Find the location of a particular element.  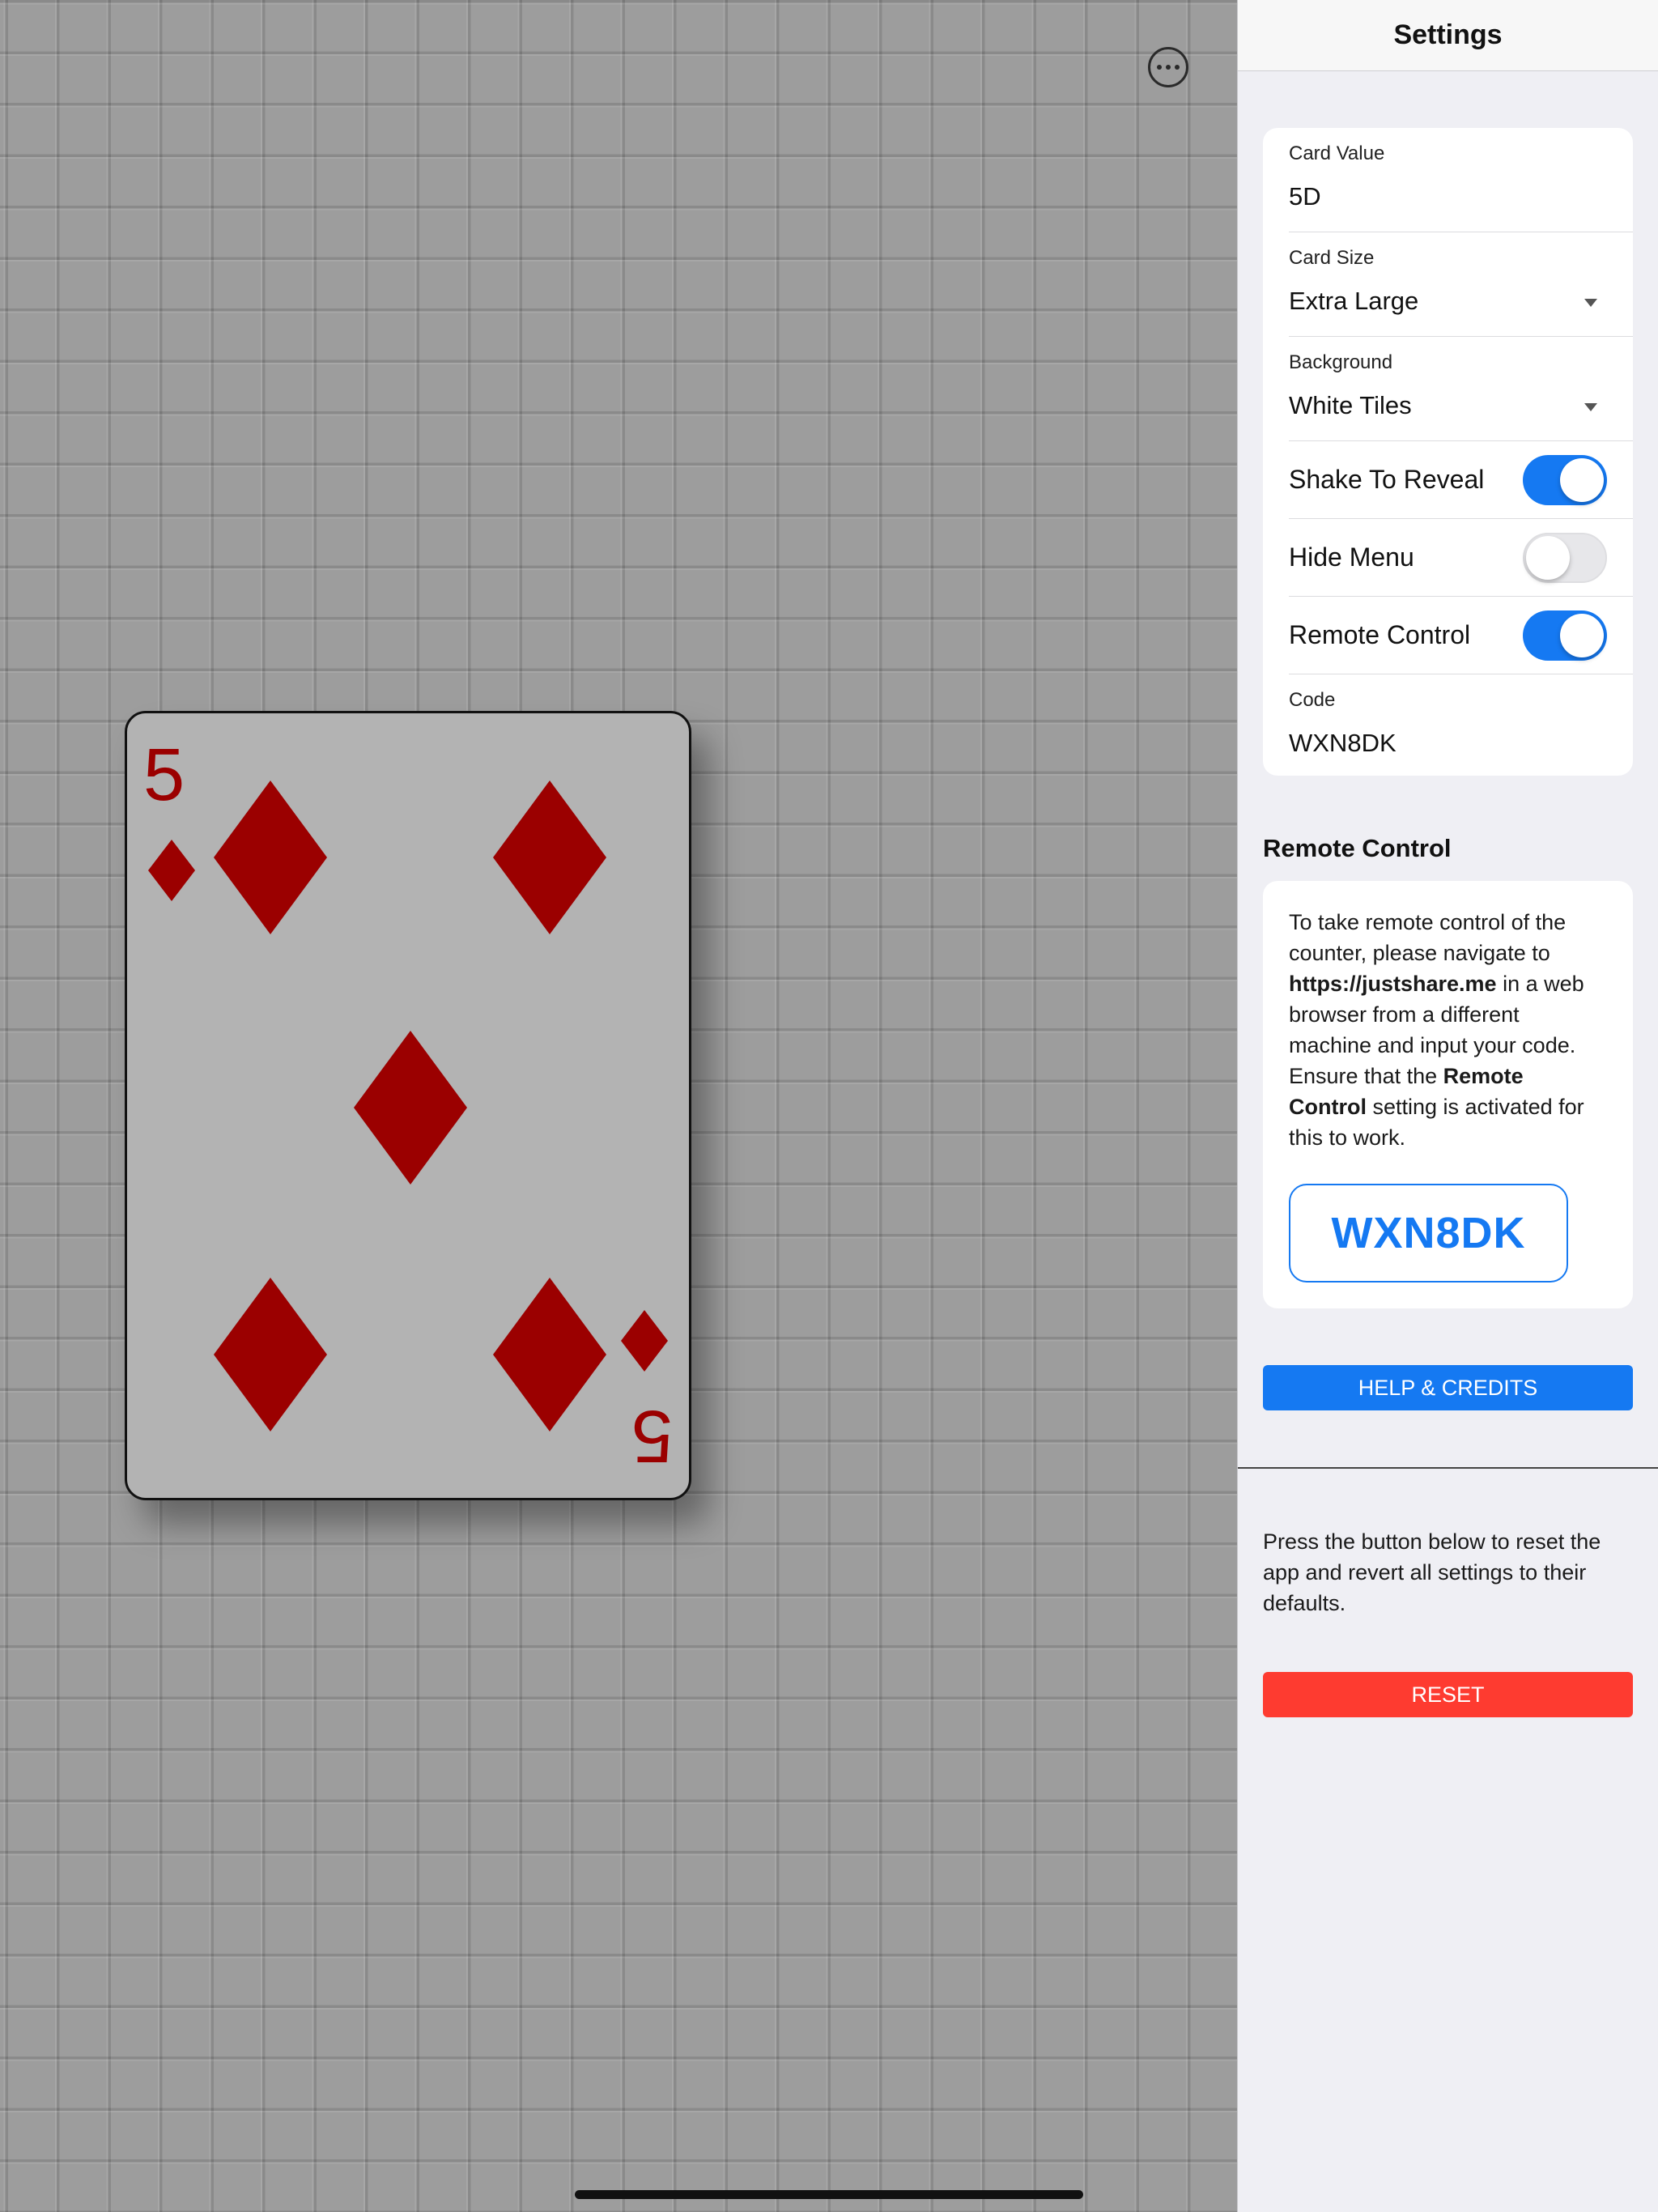

shake-to-reveal-row: Shake To Reveal is located at coordinates (1461, 480).